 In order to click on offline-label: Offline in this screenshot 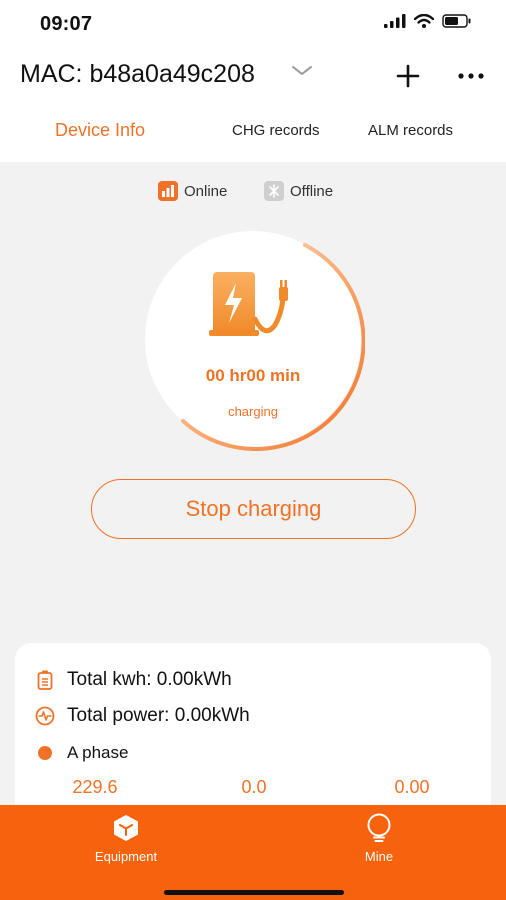, I will do `click(312, 191)`.